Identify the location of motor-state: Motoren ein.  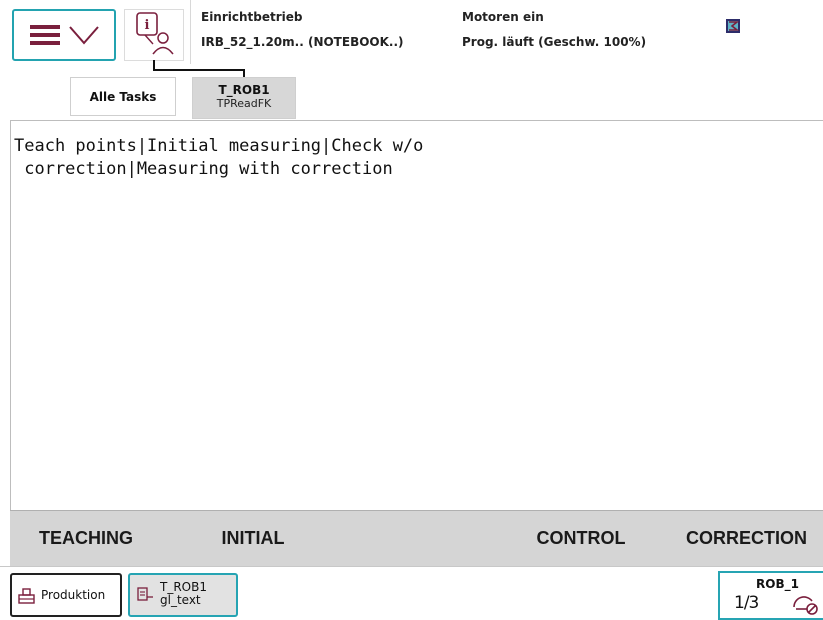
(503, 17).